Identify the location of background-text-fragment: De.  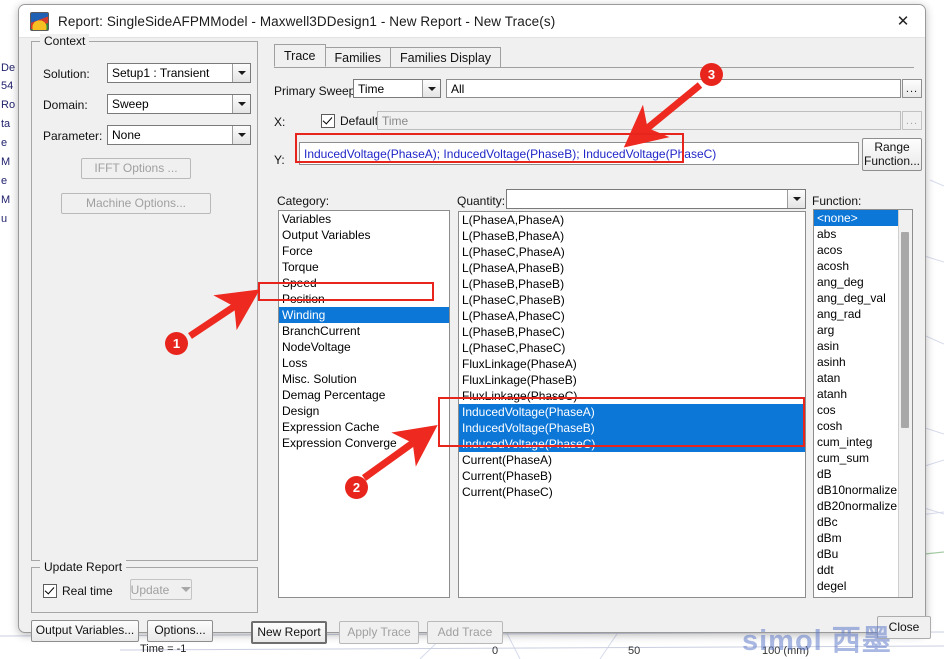
(8, 68).